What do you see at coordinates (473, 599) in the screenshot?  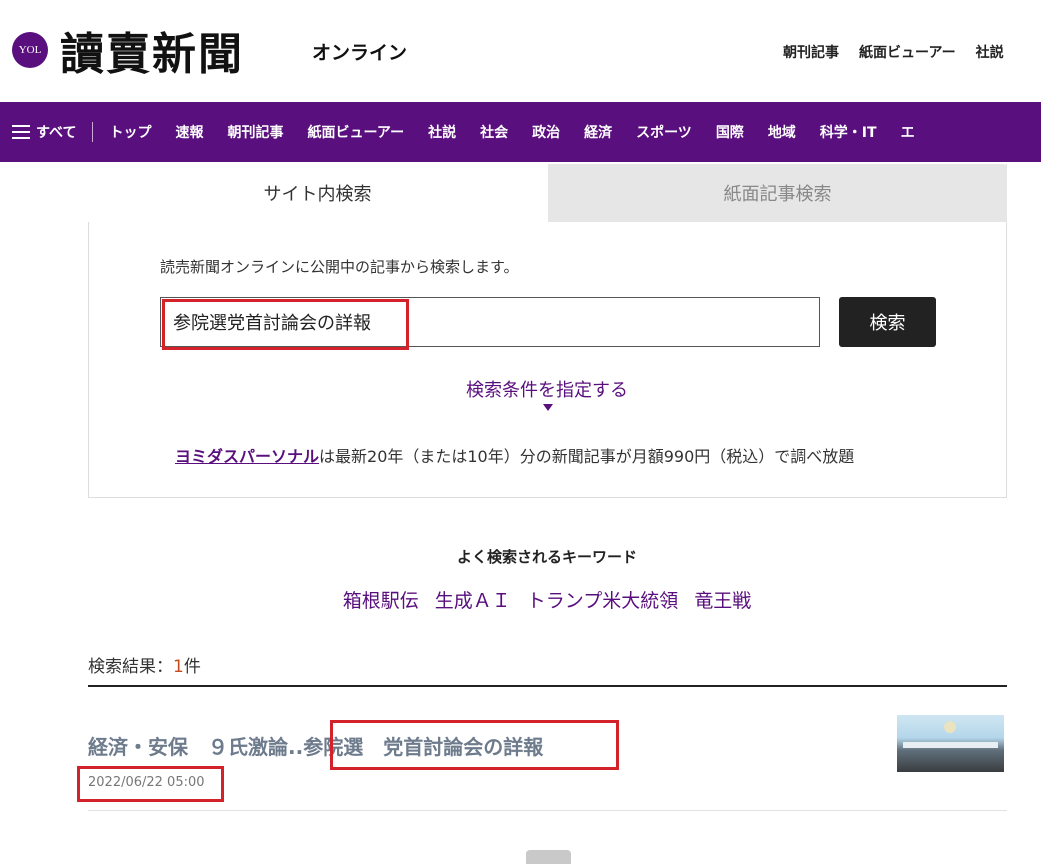 I see `keyword-link: 生成ＡＩ` at bounding box center [473, 599].